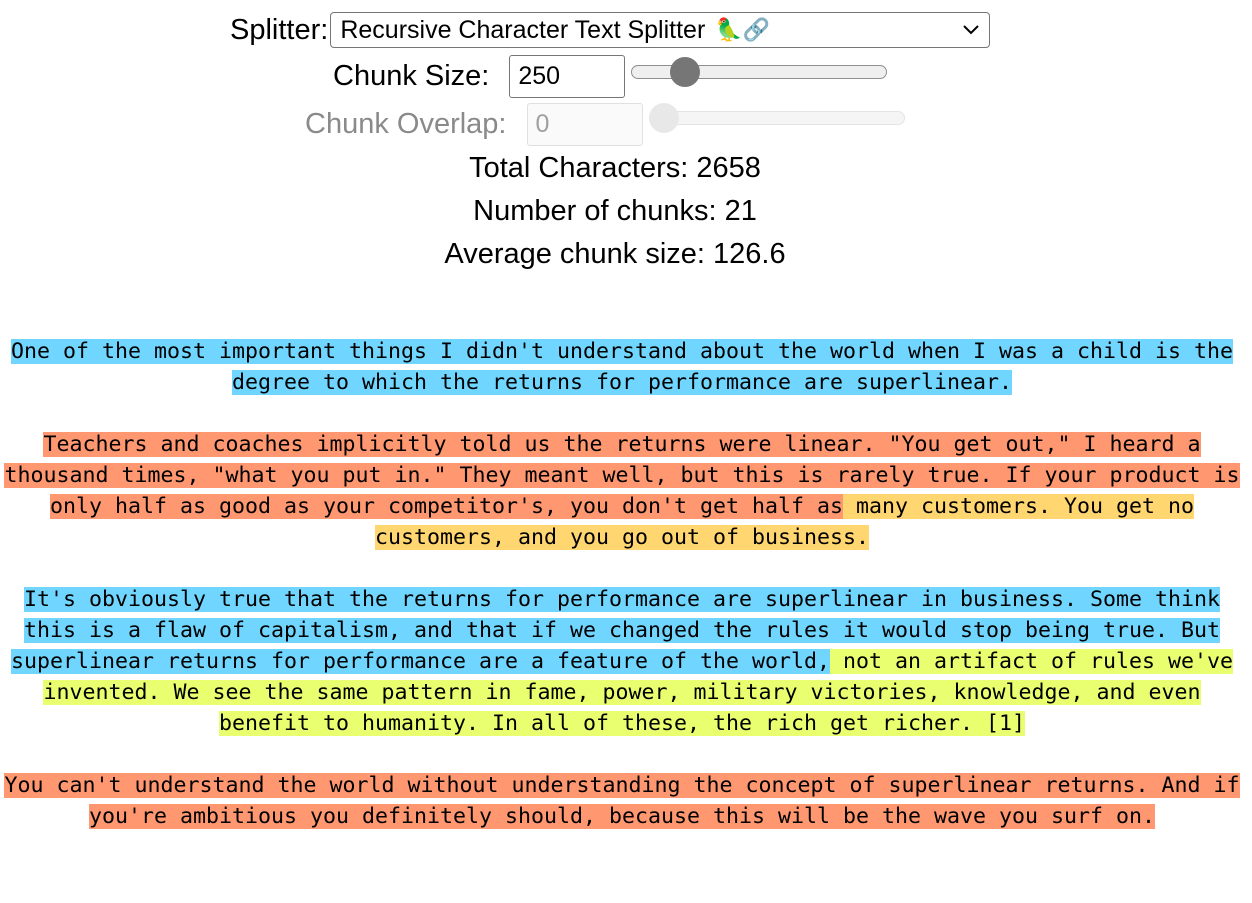 The height and width of the screenshot is (903, 1252). I want to click on chunk-size-slider, so click(759, 72).